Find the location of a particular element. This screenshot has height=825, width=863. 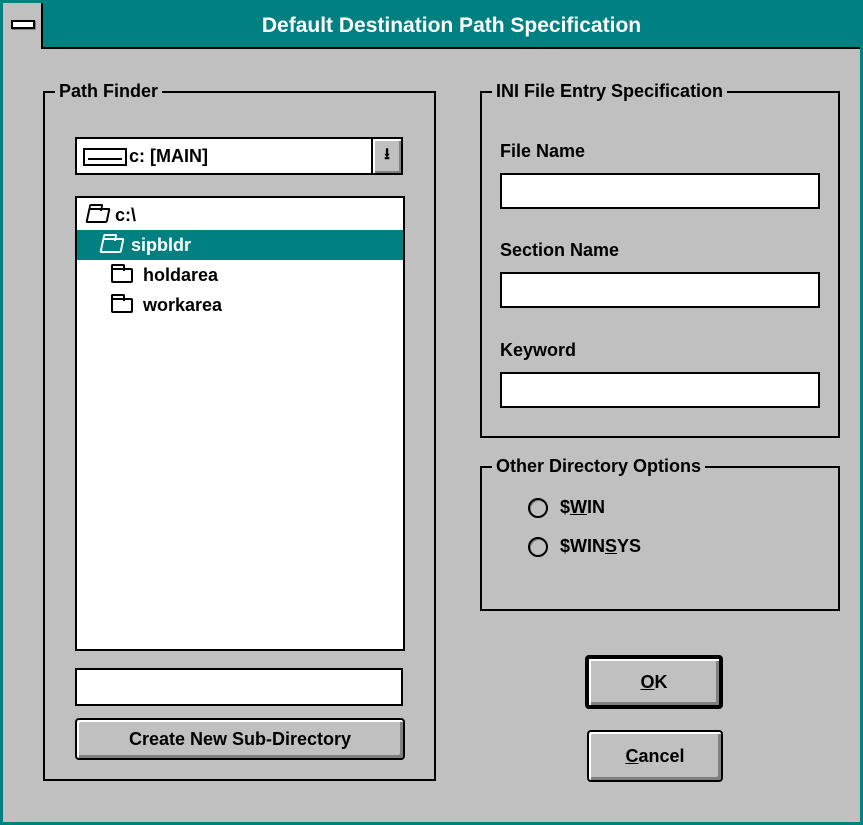

cancel-button: Cancel is located at coordinates (655, 756).